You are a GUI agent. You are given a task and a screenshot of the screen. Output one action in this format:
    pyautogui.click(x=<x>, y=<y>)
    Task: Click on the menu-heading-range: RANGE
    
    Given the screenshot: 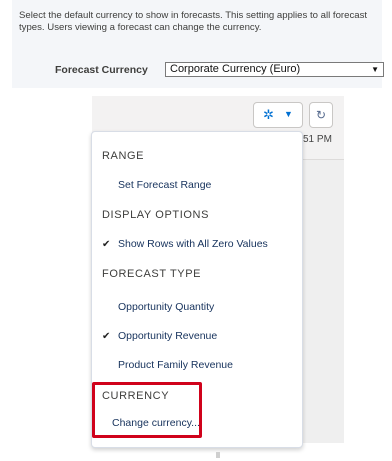 What is the action you would take?
    pyautogui.click(x=123, y=156)
    